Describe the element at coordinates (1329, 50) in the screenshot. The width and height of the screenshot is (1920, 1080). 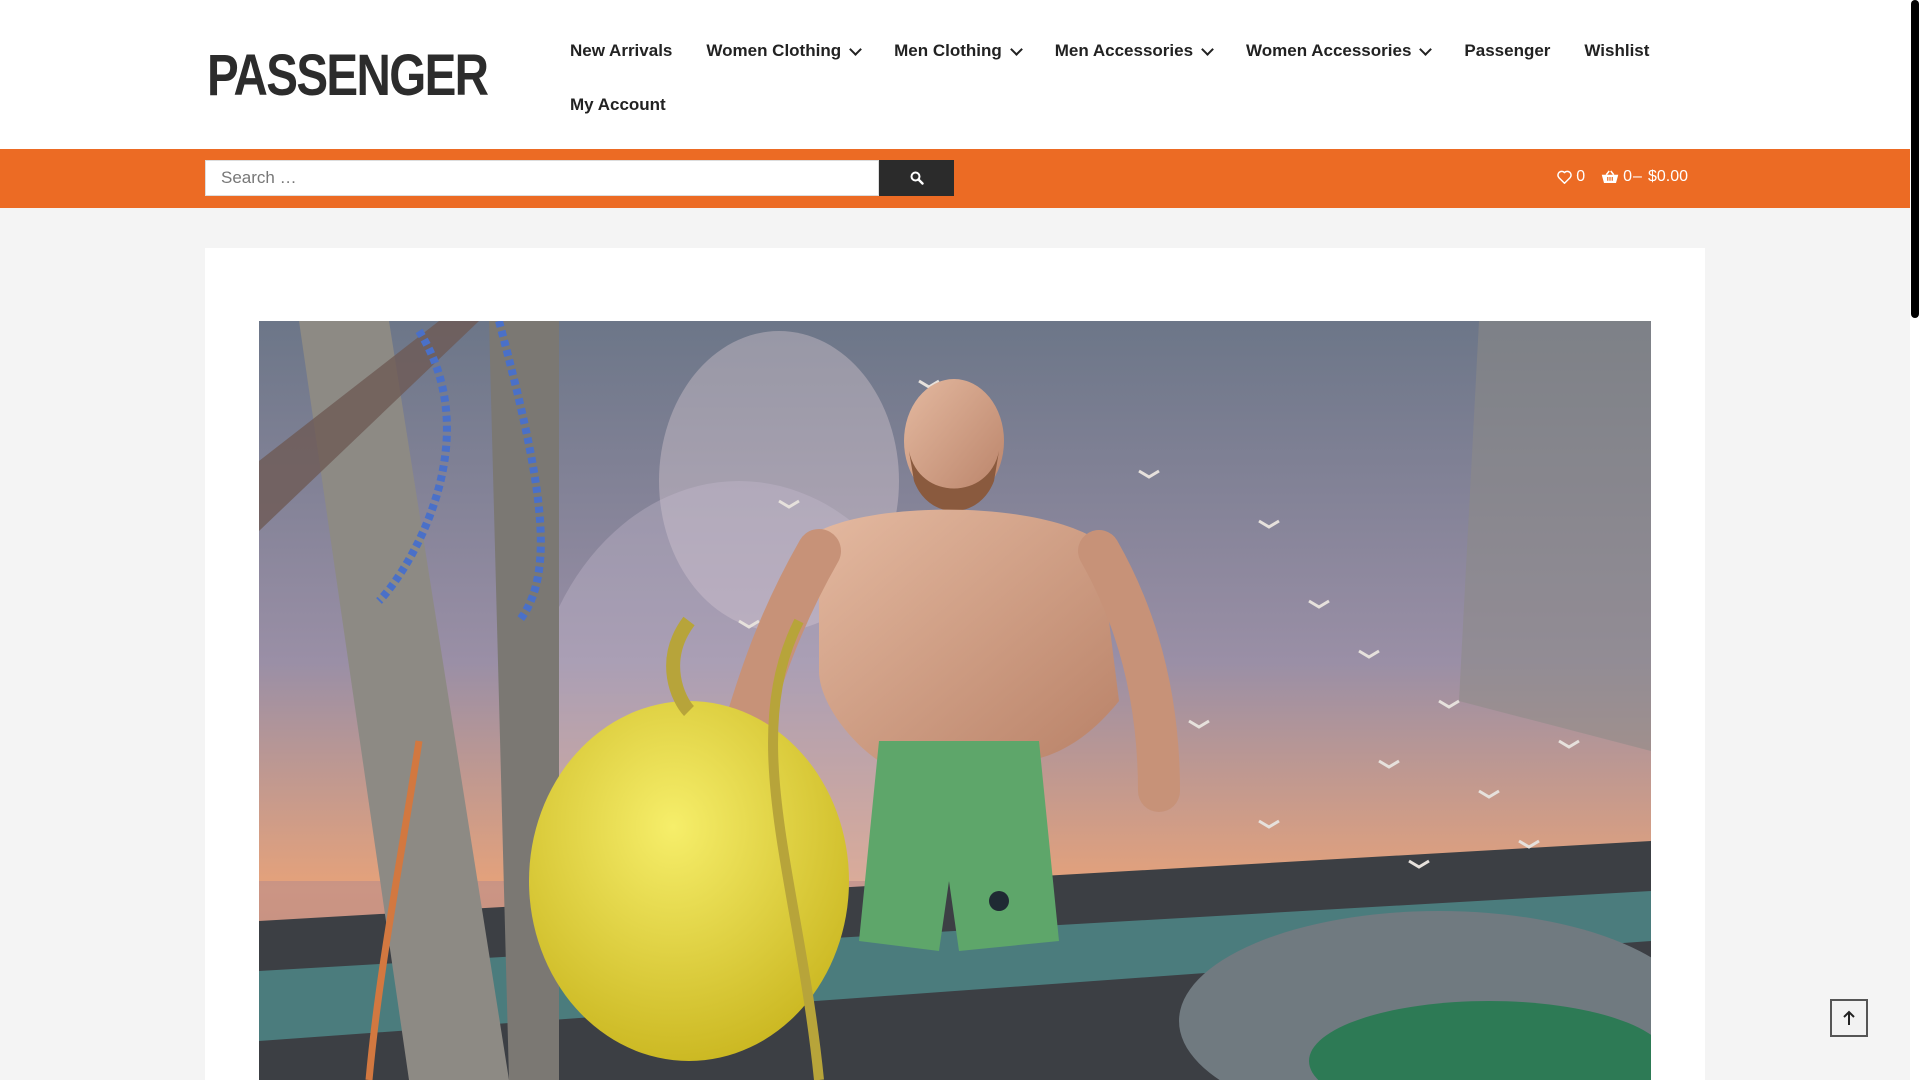
I see `nav-item-label: Women Accessories` at that location.